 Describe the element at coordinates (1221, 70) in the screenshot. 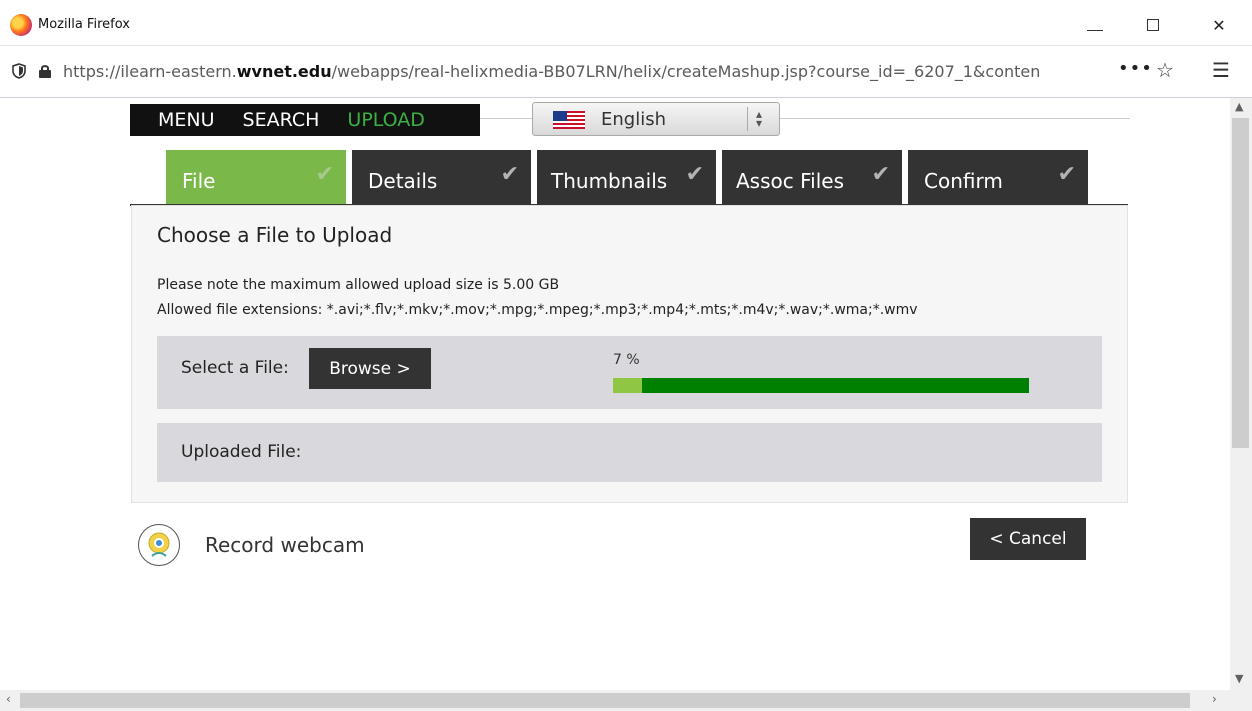

I see `hamburger-icon: ☰` at that location.